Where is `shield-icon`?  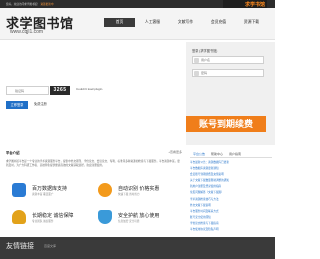 shield-icon is located at coordinates (105, 217).